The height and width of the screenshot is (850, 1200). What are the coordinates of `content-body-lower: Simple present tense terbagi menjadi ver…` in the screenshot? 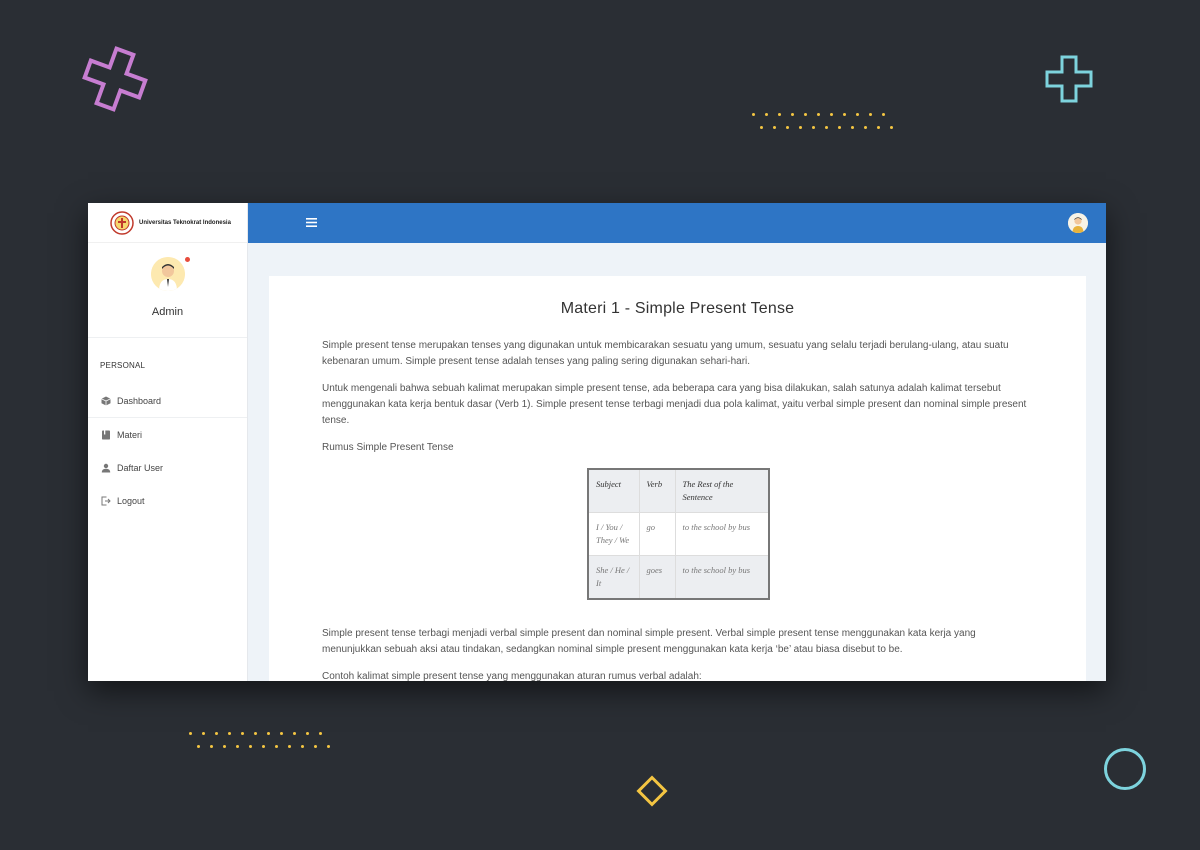 It's located at (676, 653).